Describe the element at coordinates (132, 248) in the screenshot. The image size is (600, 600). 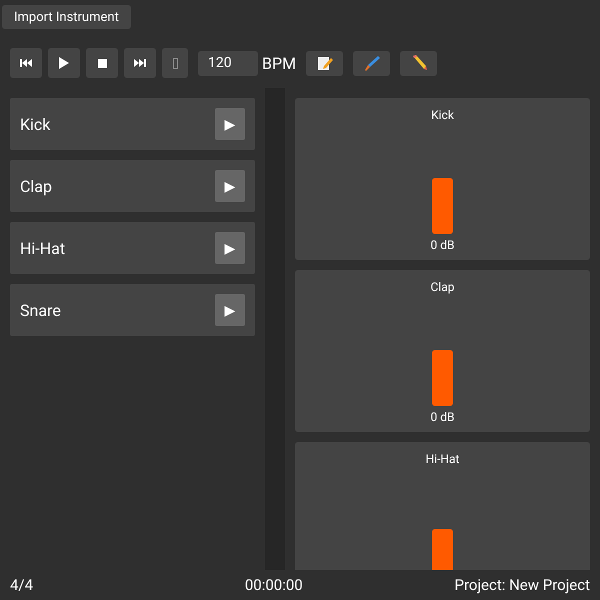
I see `instrument-row: Hi-Hat ▶` at that location.